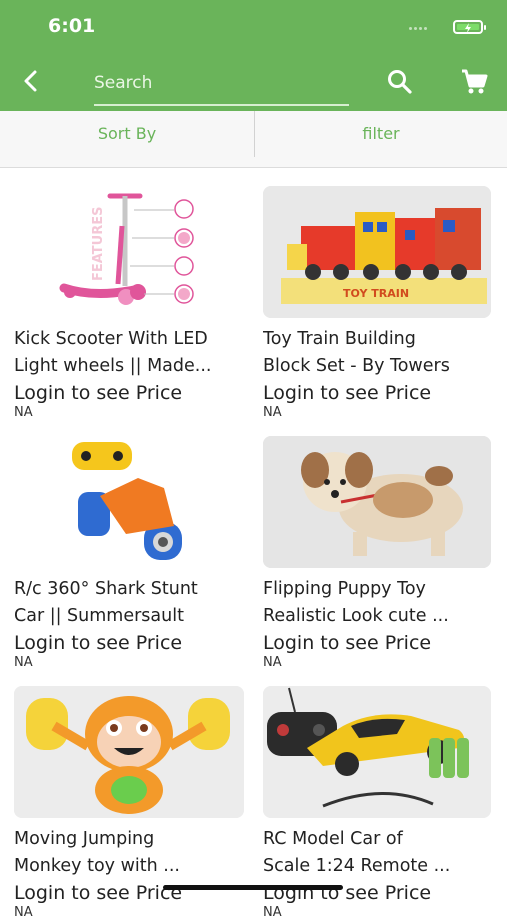  I want to click on product-image-puppy, so click(377, 502).